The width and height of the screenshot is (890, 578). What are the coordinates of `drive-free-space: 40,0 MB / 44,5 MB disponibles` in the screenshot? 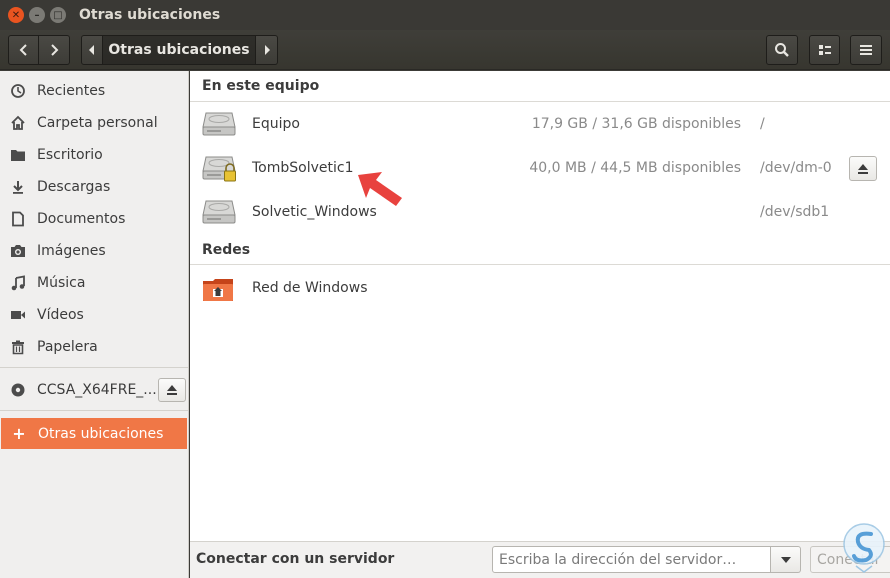 It's located at (635, 168).